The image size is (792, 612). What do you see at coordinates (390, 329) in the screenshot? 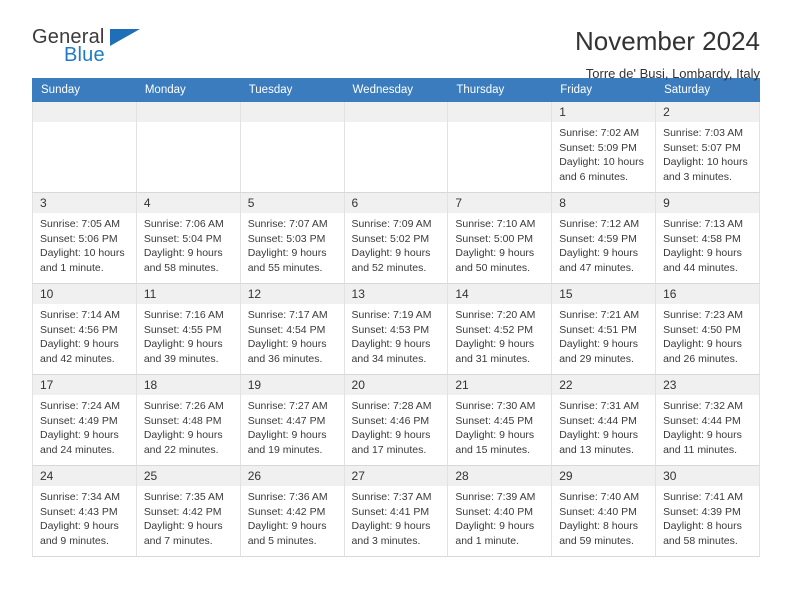
I see `sunset-text: Sunset: 4:53 PM` at bounding box center [390, 329].